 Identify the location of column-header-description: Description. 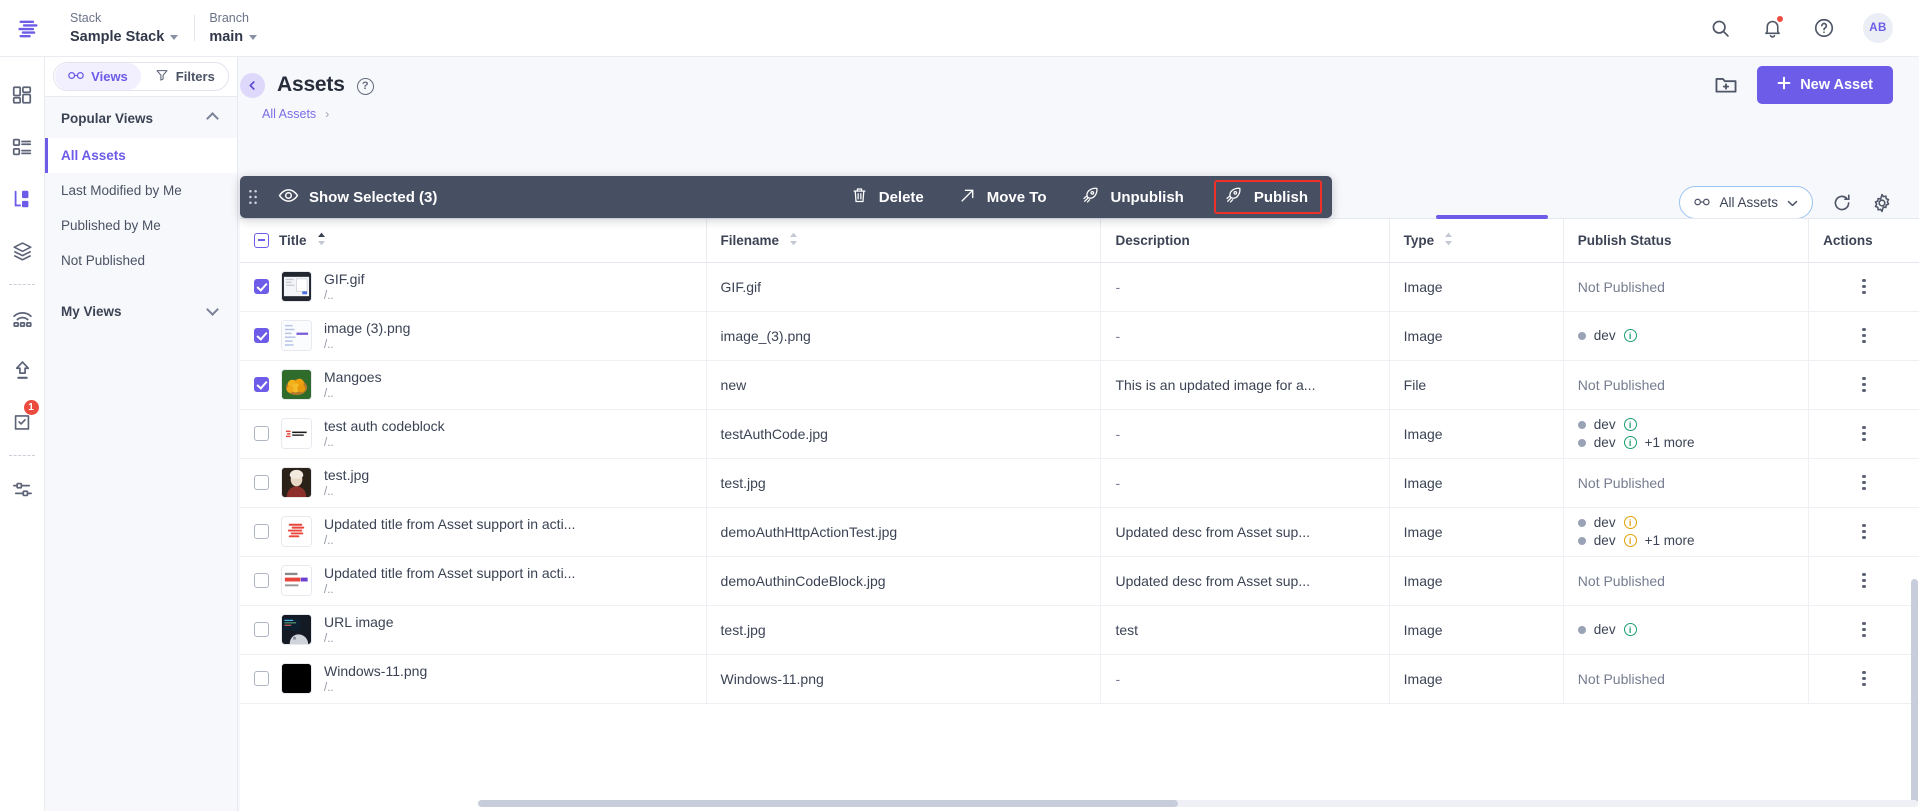
(1245, 241).